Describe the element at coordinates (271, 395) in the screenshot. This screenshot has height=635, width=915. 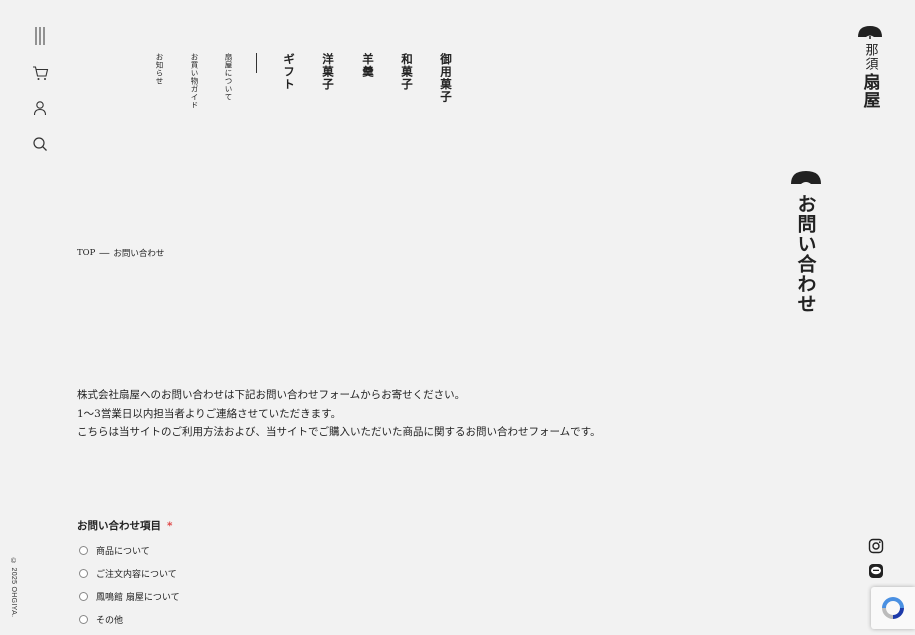
I see `intro-line-1: 株式会社扇屋へのお問い合わせは下記お問い合わせフォームからお寄せください。` at that location.